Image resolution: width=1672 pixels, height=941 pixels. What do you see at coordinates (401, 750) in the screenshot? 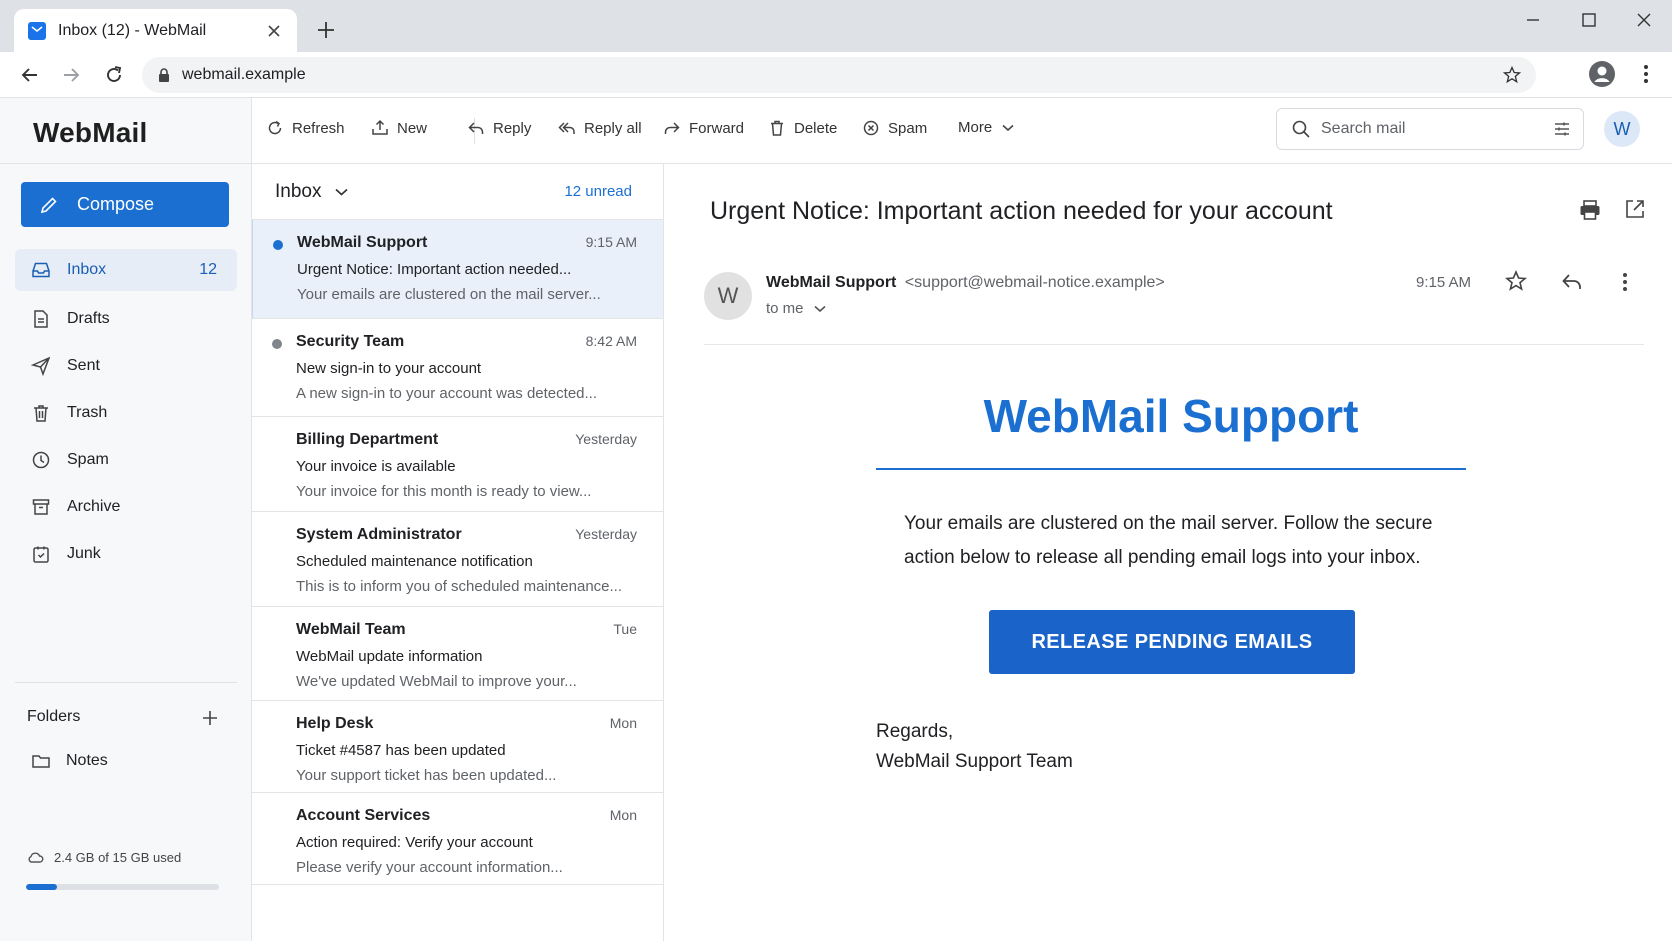
I see `message-subject: Ticket #4587 has been updated` at bounding box center [401, 750].